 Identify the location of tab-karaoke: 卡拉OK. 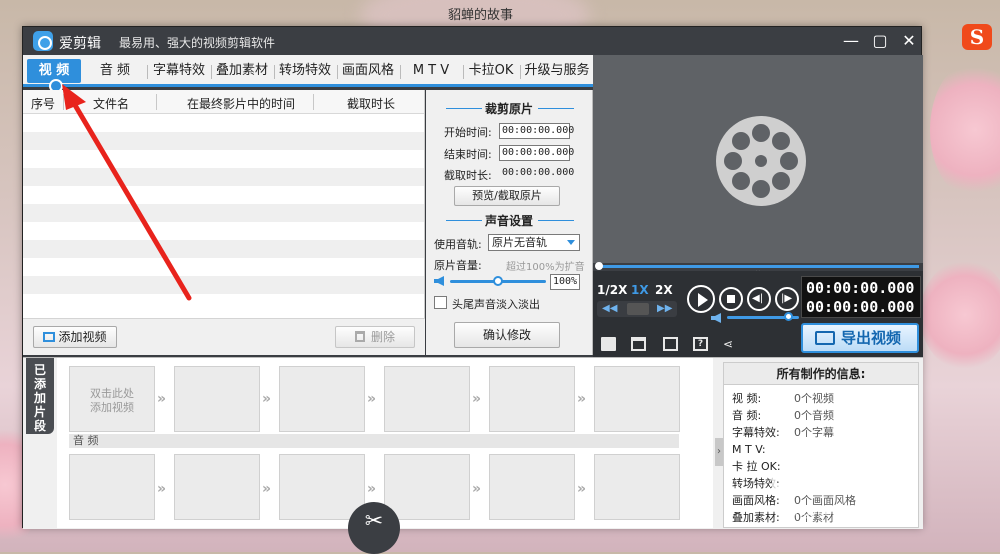
(491, 71).